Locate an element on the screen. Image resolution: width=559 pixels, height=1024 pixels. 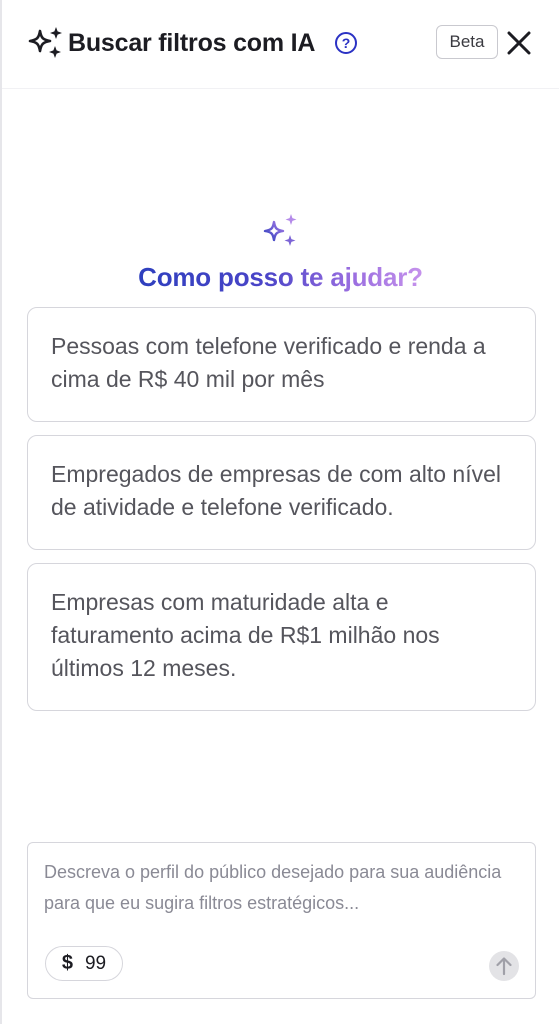
panel-title: Buscar filtros com IA is located at coordinates (192, 43).